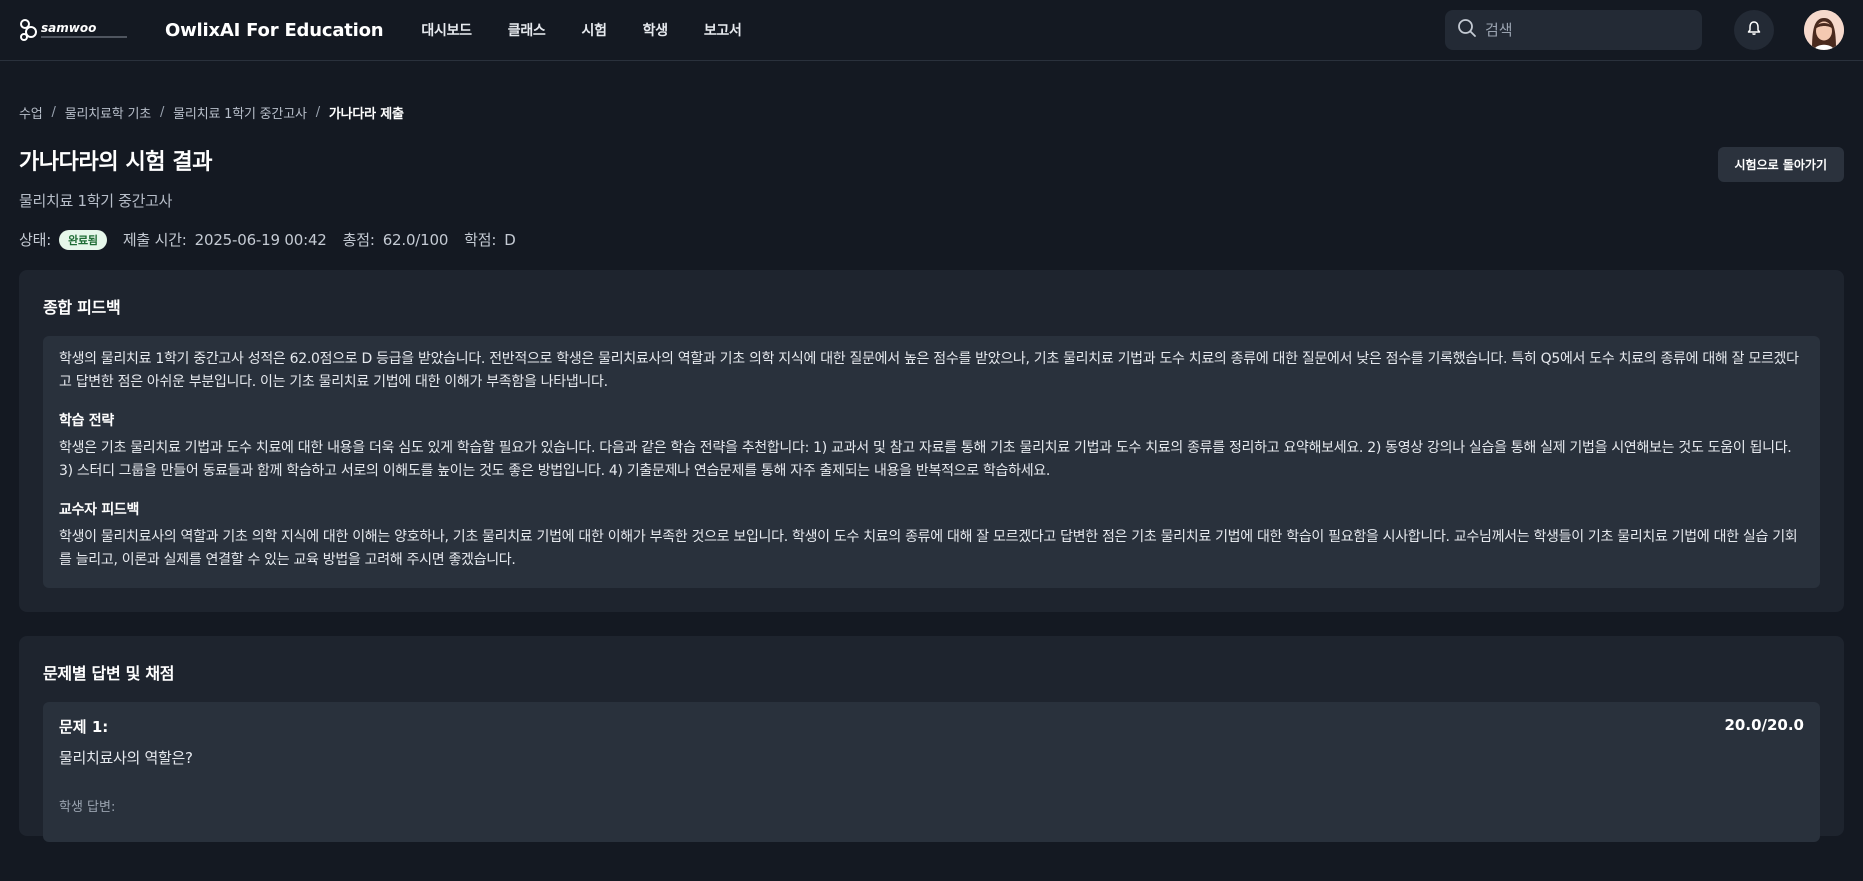  Describe the element at coordinates (510, 239) in the screenshot. I see `grade-value: D` at that location.